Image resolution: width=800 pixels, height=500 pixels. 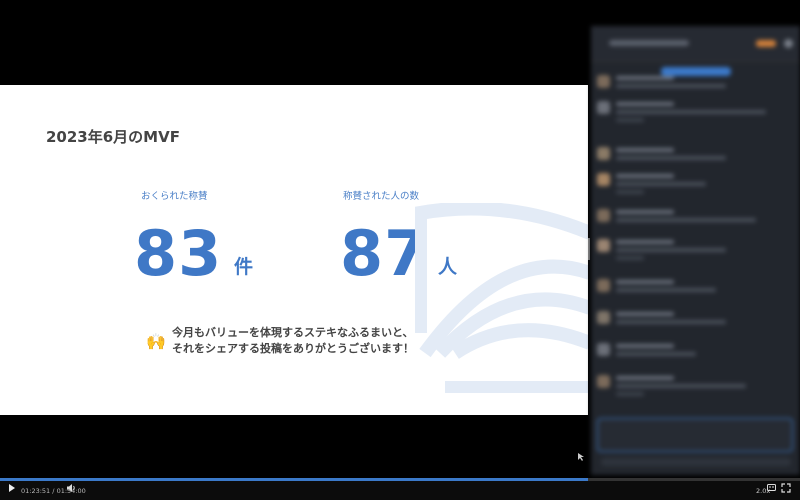 What do you see at coordinates (294, 479) in the screenshot?
I see `seek-bar-fill` at bounding box center [294, 479].